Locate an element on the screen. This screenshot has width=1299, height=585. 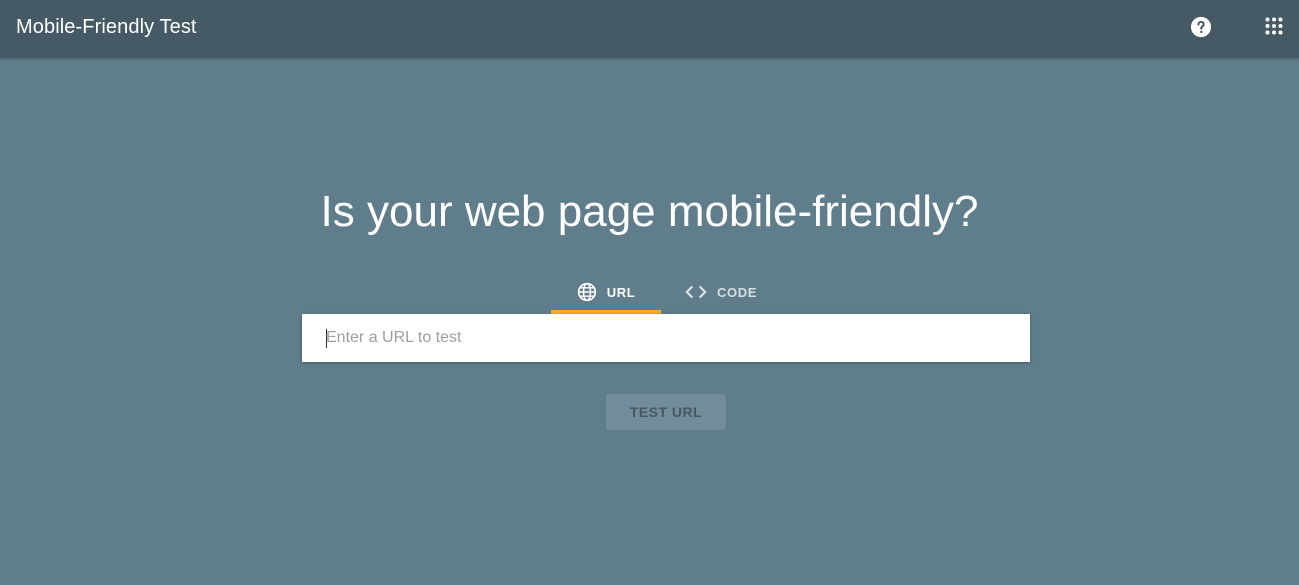
apps-grid-icon is located at coordinates (1274, 26).